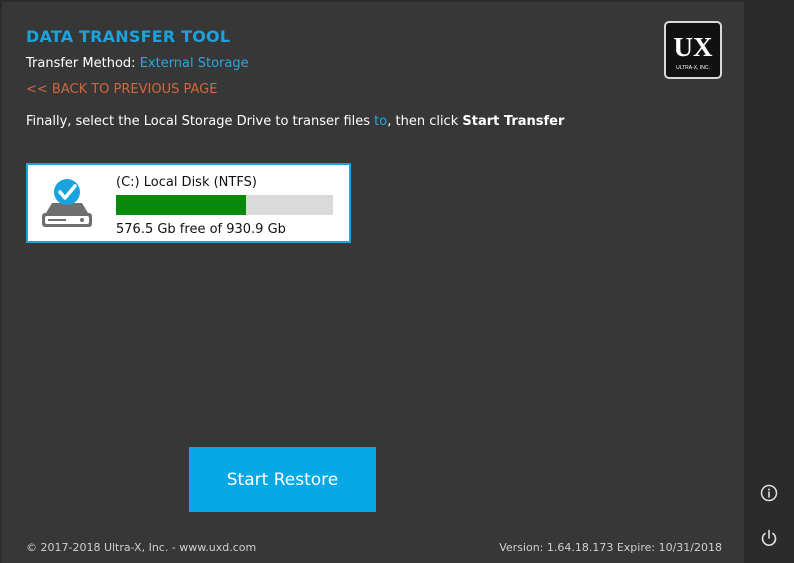  Describe the element at coordinates (513, 121) in the screenshot. I see `instruction-part4: Start Transfer` at that location.